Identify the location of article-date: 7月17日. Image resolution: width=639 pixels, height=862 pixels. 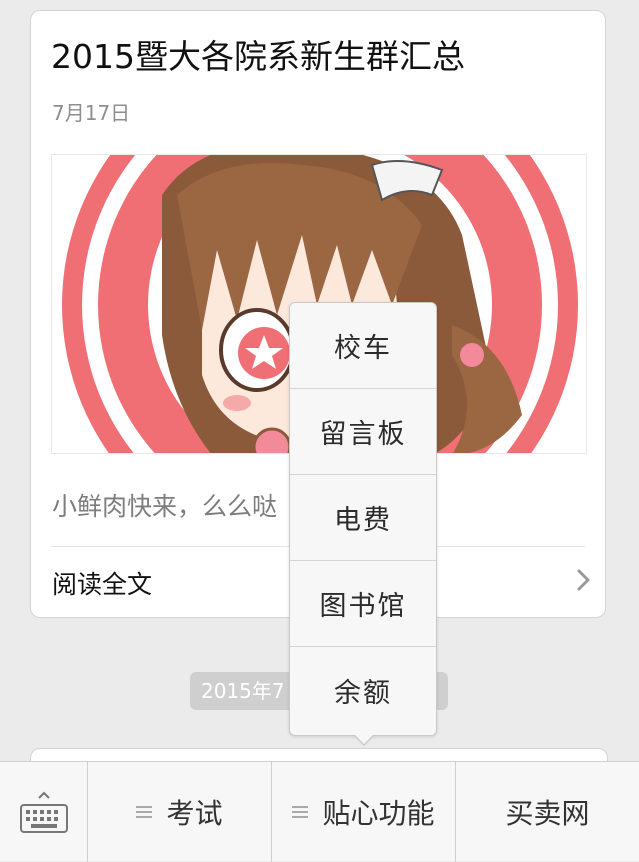
(91, 113).